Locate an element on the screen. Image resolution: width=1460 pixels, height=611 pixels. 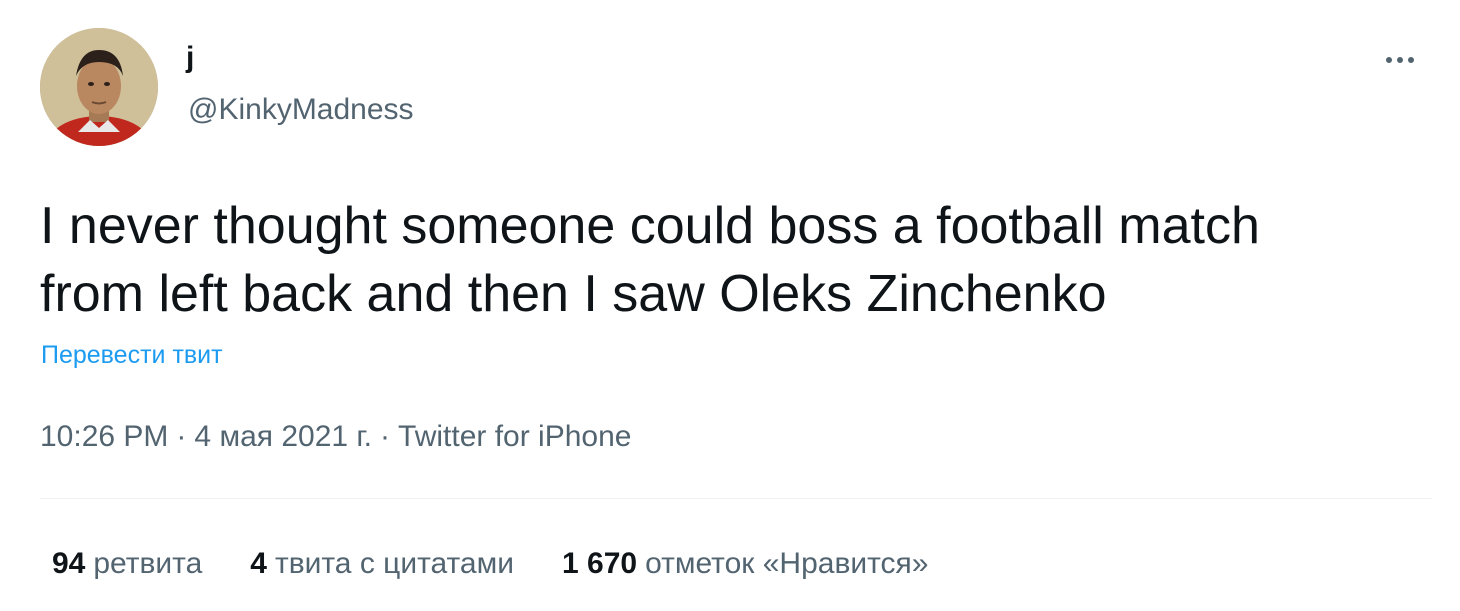
likes-count: 1 670 is located at coordinates (600, 563).